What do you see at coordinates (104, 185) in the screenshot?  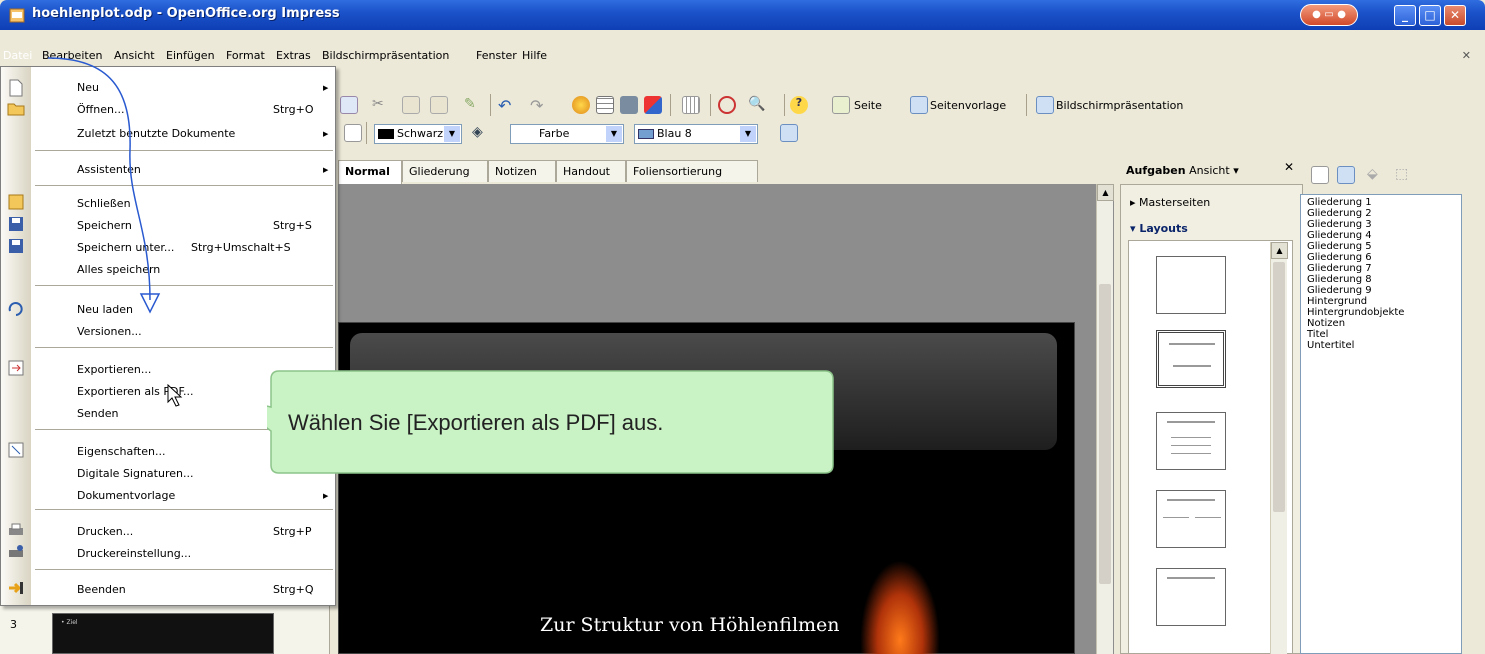 I see `tutorial-arrow` at bounding box center [104, 185].